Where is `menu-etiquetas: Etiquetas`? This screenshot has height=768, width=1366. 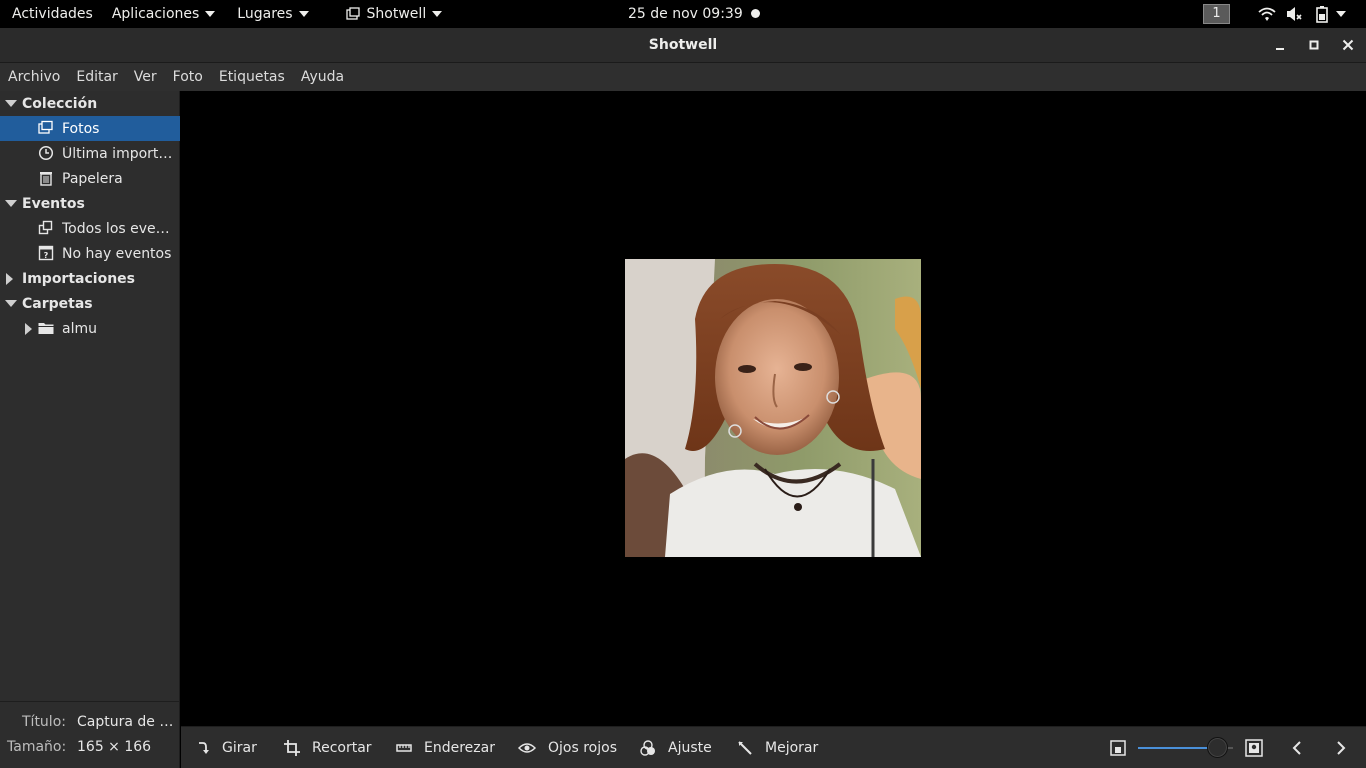 menu-etiquetas: Etiquetas is located at coordinates (252, 77).